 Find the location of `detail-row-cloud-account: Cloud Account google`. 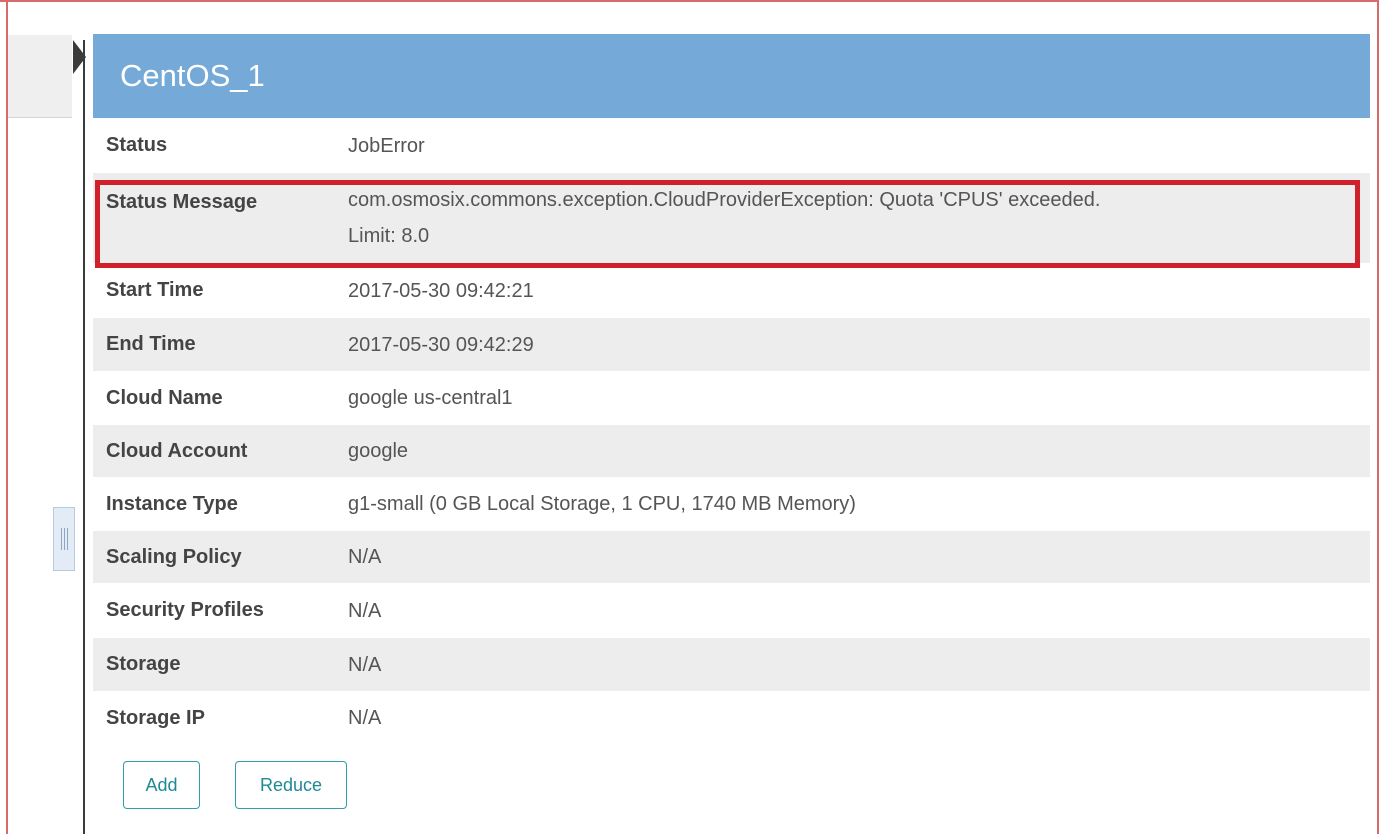

detail-row-cloud-account: Cloud Account google is located at coordinates (731, 451).